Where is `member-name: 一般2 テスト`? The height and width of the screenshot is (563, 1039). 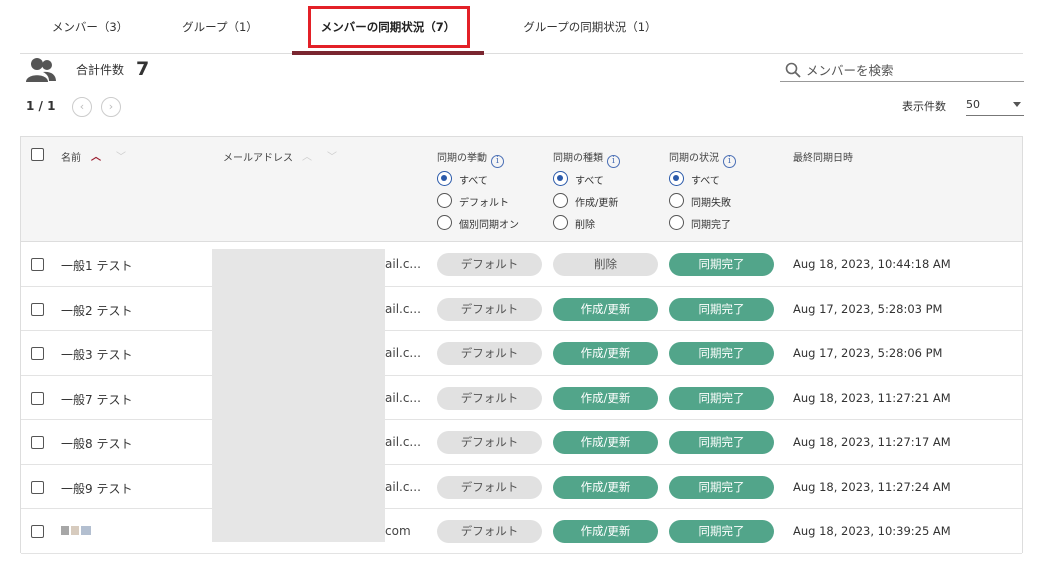 member-name: 一般2 テスト is located at coordinates (97, 310).